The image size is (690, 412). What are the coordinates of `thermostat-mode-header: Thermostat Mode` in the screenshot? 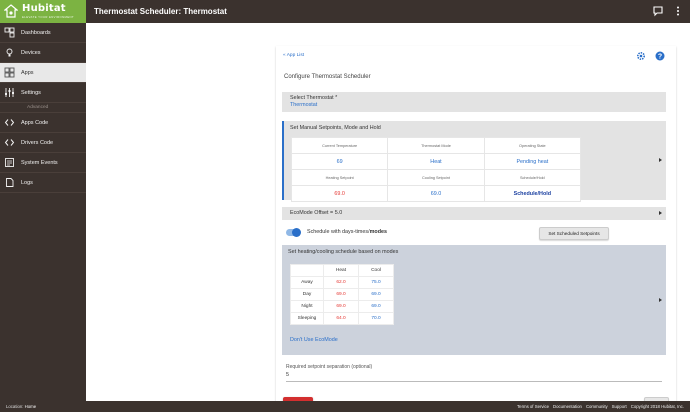 It's located at (436, 145).